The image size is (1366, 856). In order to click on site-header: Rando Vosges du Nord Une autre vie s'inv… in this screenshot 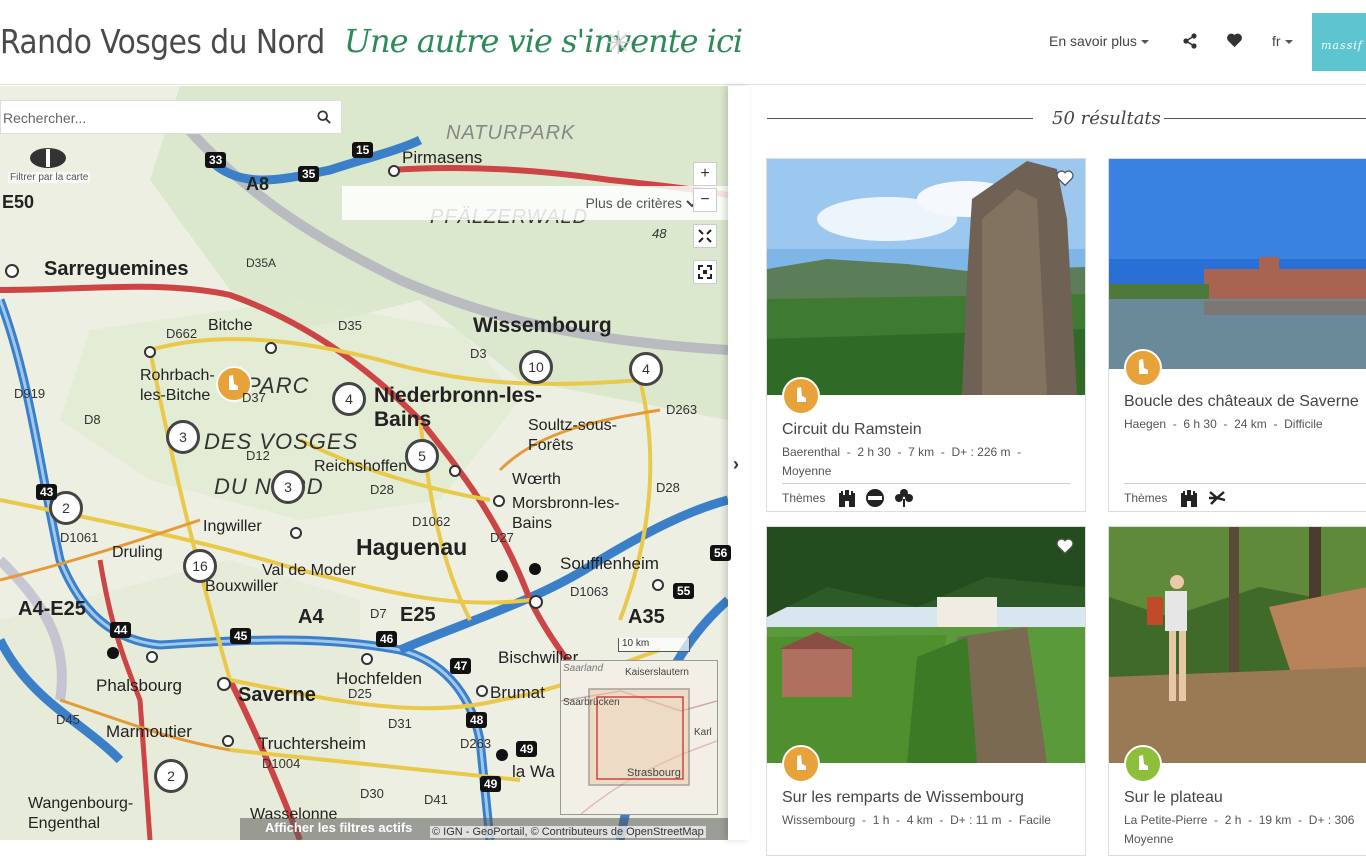, I will do `click(683, 42)`.